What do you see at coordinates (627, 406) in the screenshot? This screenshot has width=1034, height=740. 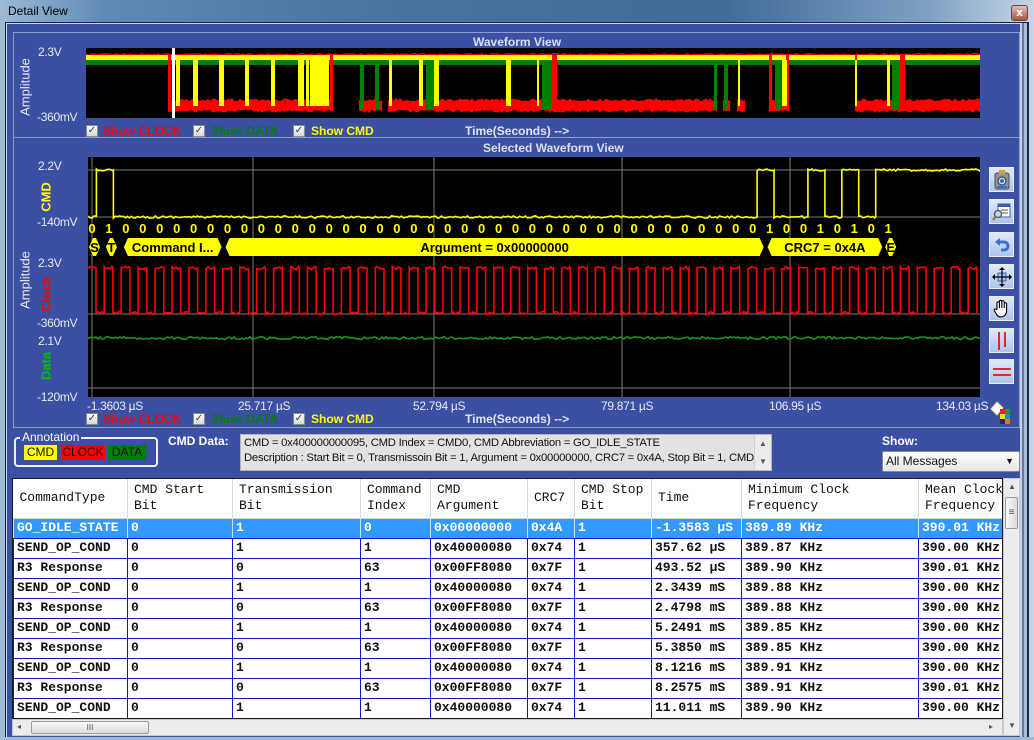 I see `x-tick-label: 79.871 µS` at bounding box center [627, 406].